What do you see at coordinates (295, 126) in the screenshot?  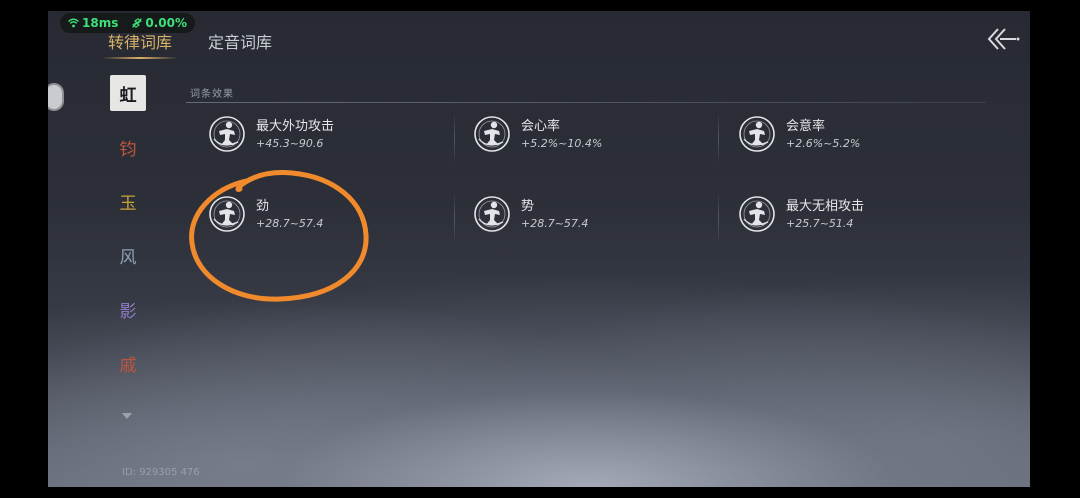 I see `effect-name: 最大外功攻击` at bounding box center [295, 126].